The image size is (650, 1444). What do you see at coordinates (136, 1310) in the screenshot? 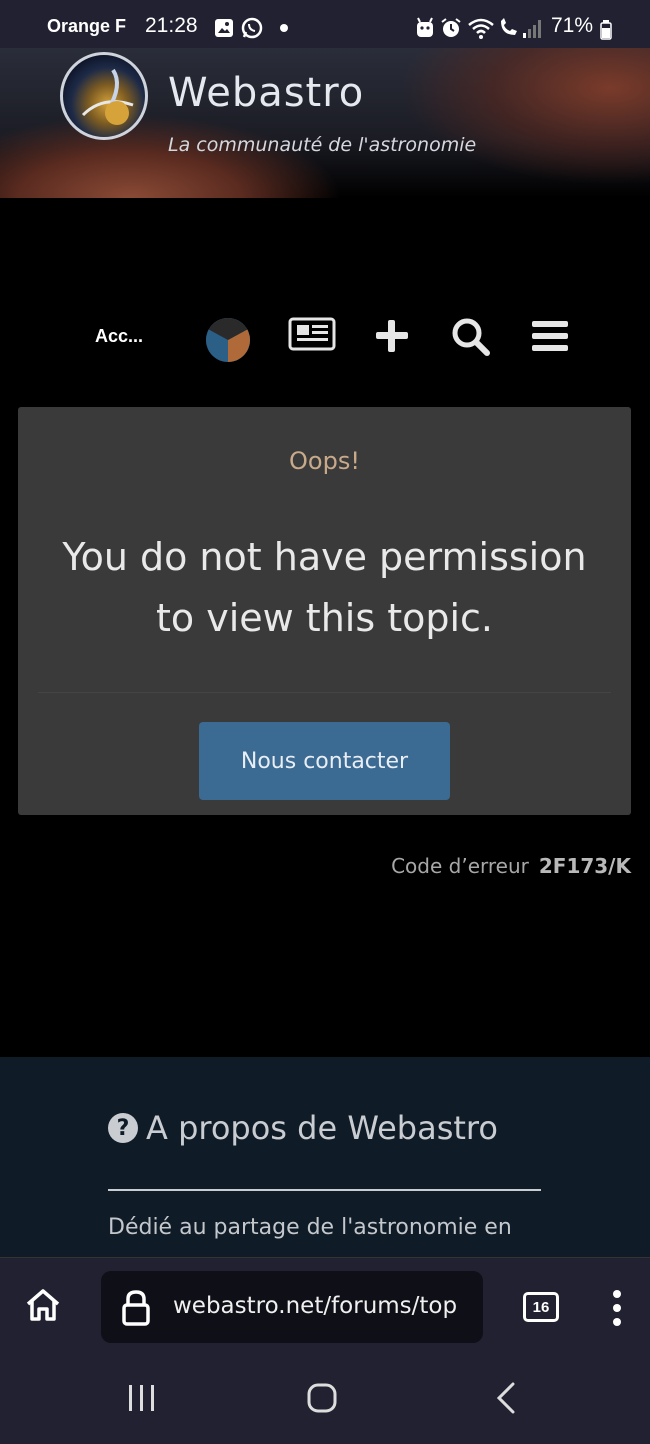
I see `lock-icon` at bounding box center [136, 1310].